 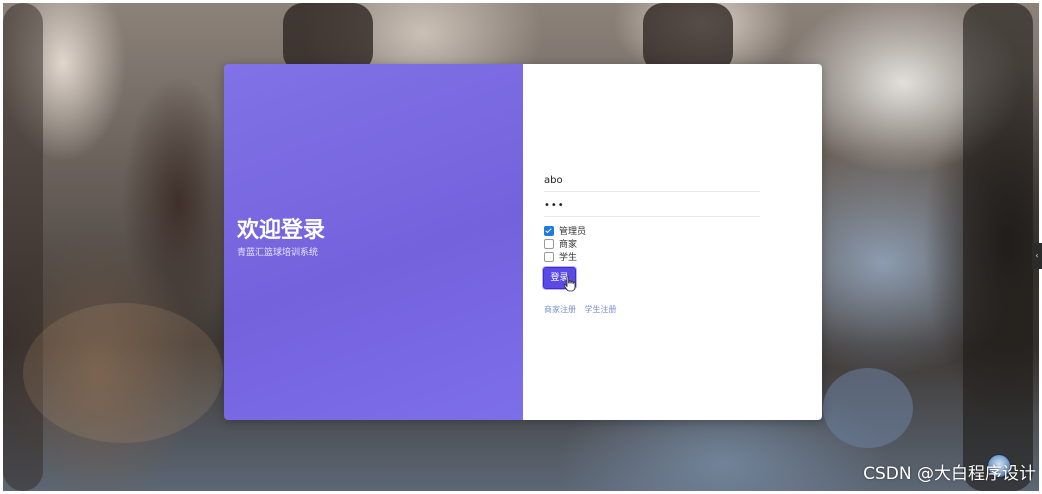 I want to click on role-label: 学生, so click(x=568, y=258).